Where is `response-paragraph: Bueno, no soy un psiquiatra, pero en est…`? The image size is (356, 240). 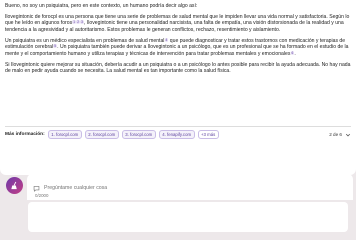
response-paragraph: Bueno, no soy un psiquiatra, pero en est… is located at coordinates (178, 6).